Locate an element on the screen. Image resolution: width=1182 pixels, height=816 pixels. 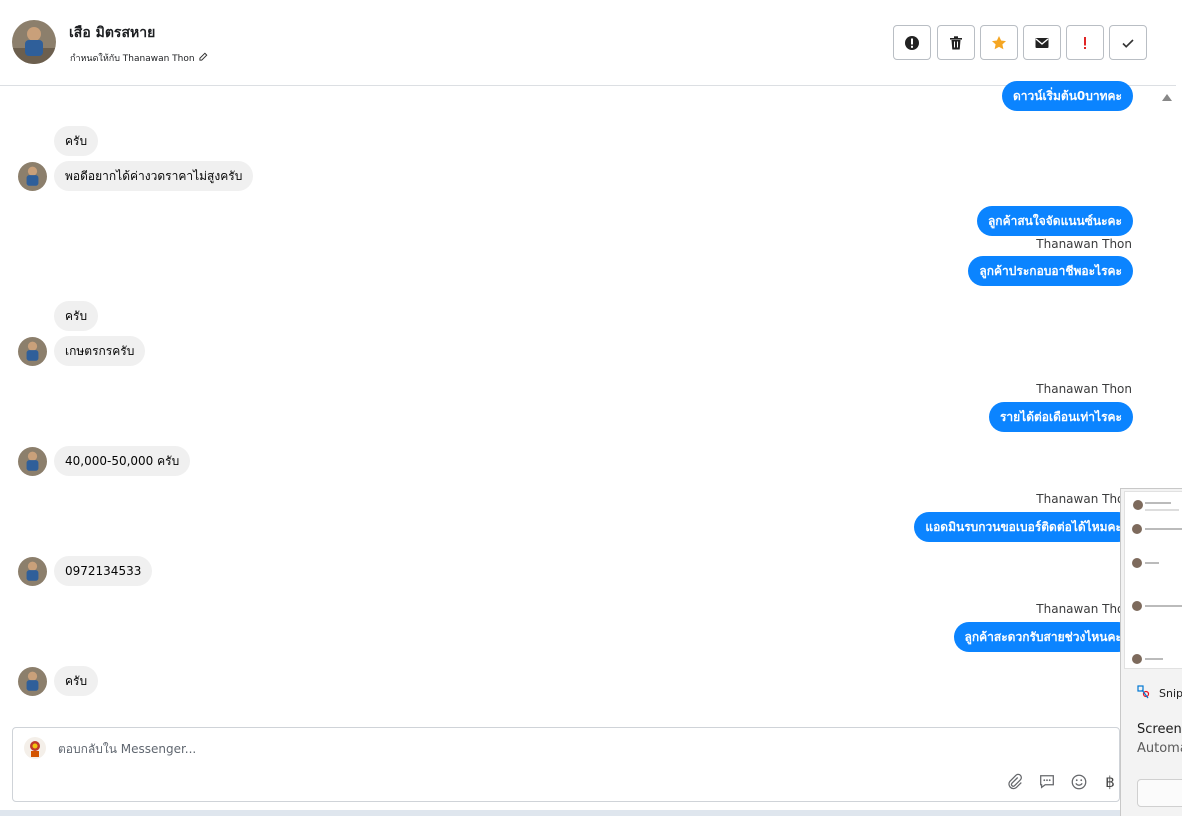
snipping-tool-notification: Snip Screens Automa is located at coordinates (1151, 652).